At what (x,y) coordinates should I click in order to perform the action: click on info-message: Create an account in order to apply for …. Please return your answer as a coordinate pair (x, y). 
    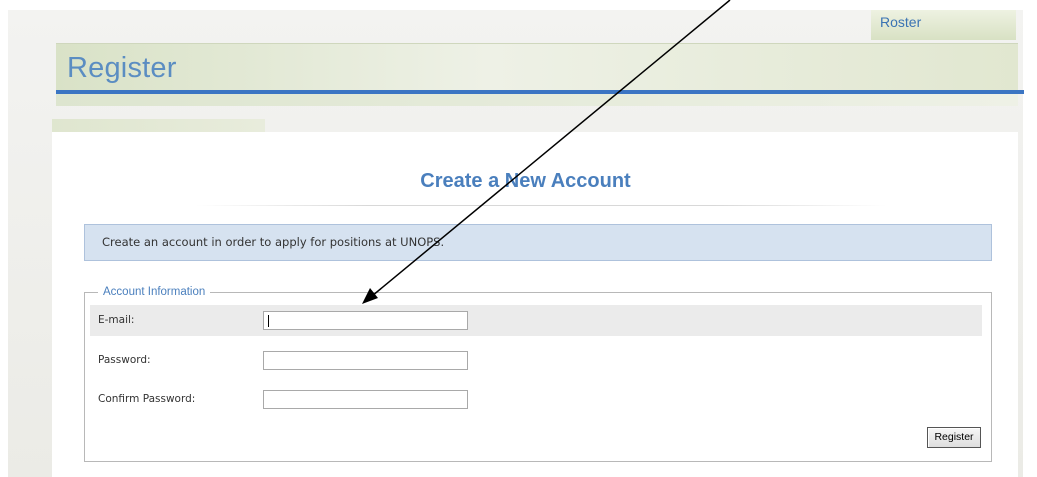
    Looking at the image, I should click on (538, 242).